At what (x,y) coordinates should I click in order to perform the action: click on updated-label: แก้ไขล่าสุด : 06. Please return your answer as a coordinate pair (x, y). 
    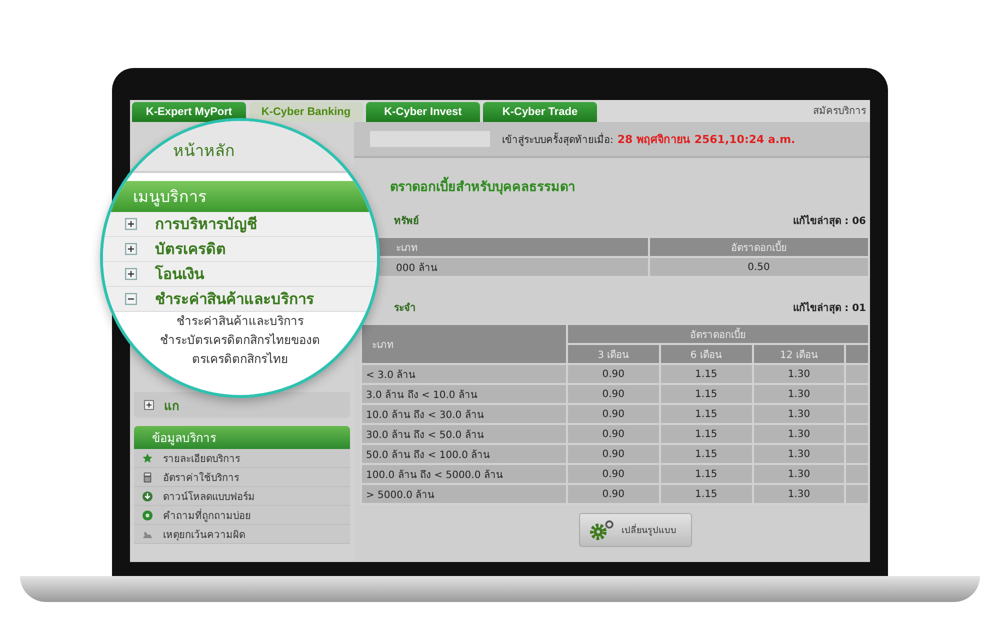
    Looking at the image, I should click on (829, 221).